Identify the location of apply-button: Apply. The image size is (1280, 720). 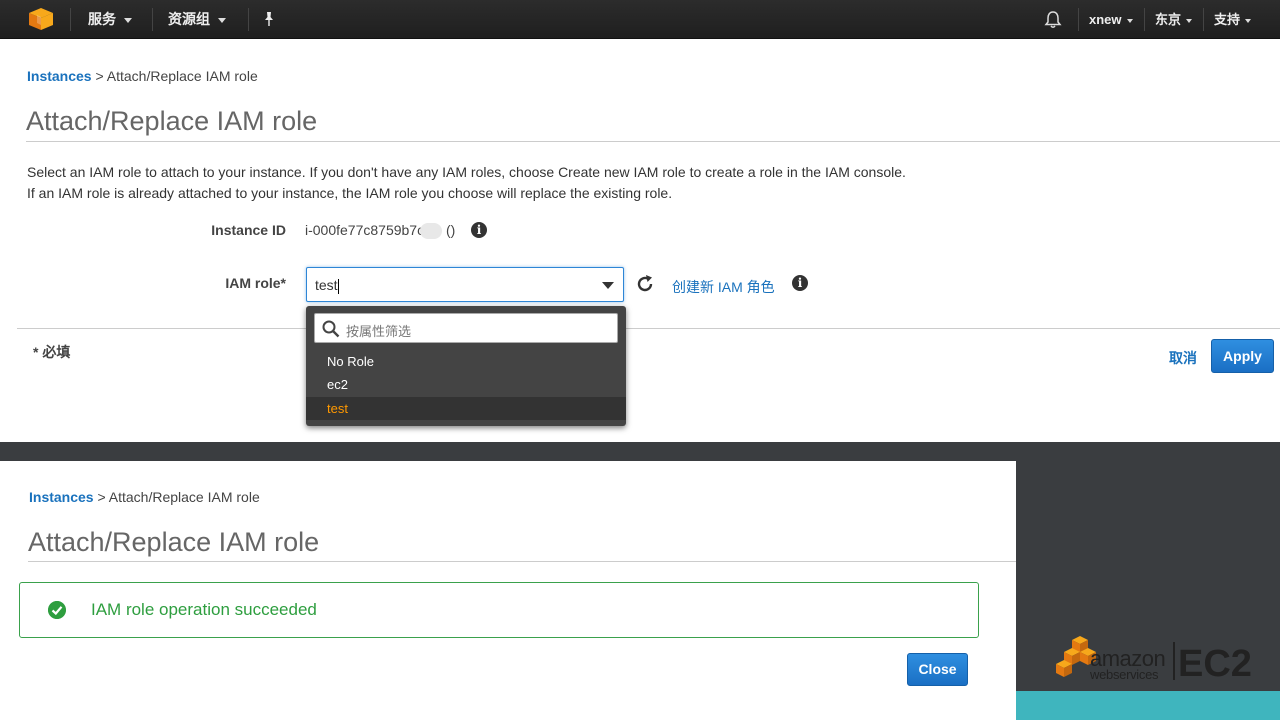
(1242, 356).